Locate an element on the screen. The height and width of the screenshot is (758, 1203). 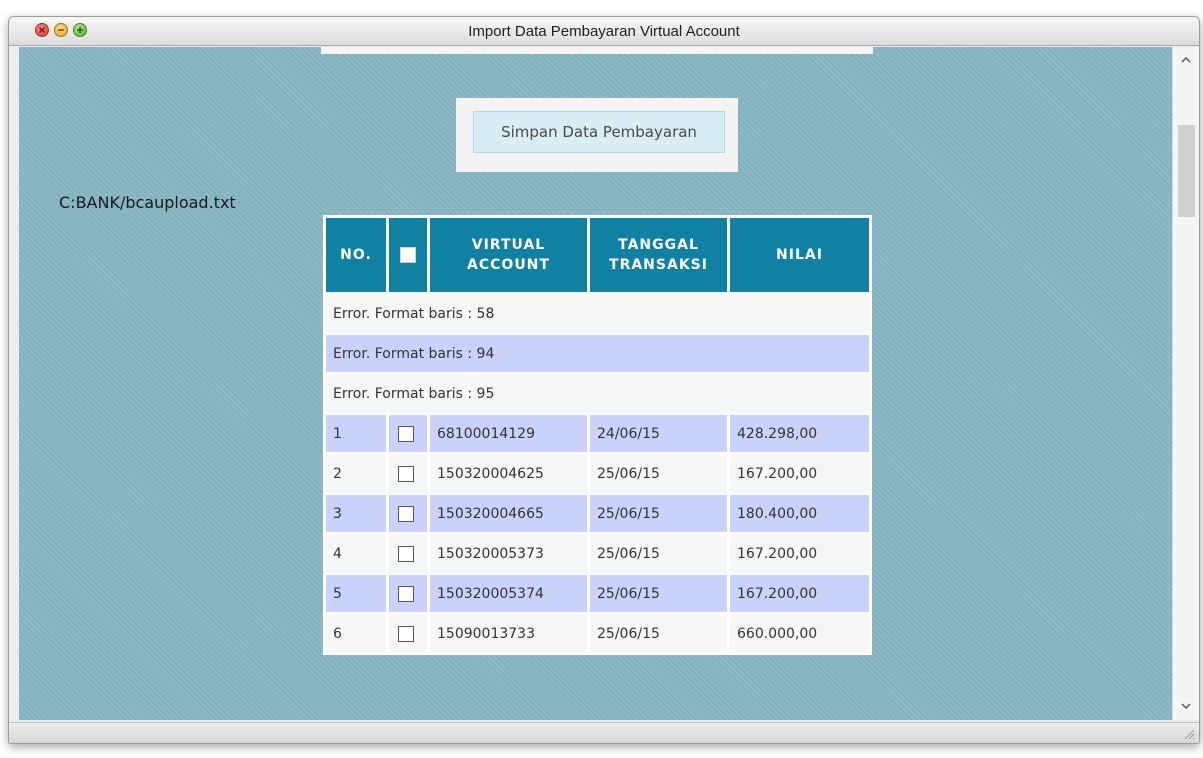
table-row: 3 150320004665 25/06/15 180.400,00 is located at coordinates (597, 513).